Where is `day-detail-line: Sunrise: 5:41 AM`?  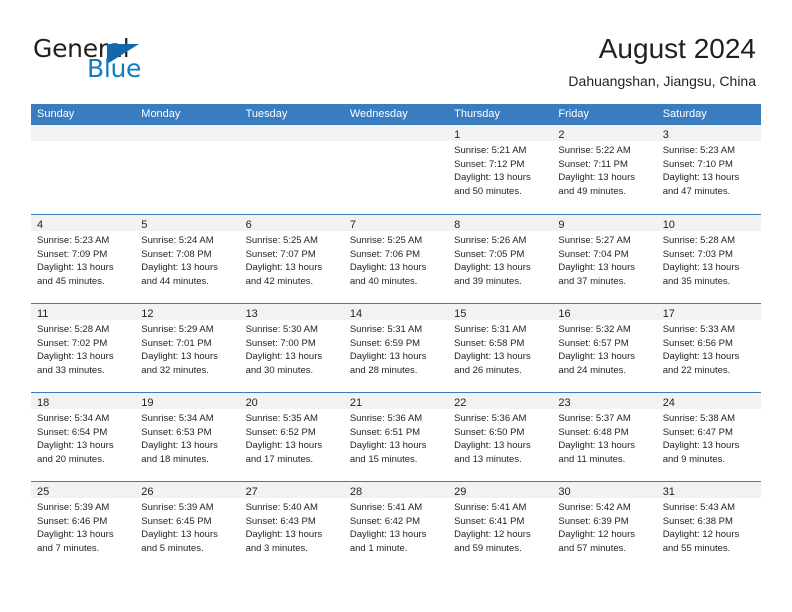 day-detail-line: Sunrise: 5:41 AM is located at coordinates (386, 507).